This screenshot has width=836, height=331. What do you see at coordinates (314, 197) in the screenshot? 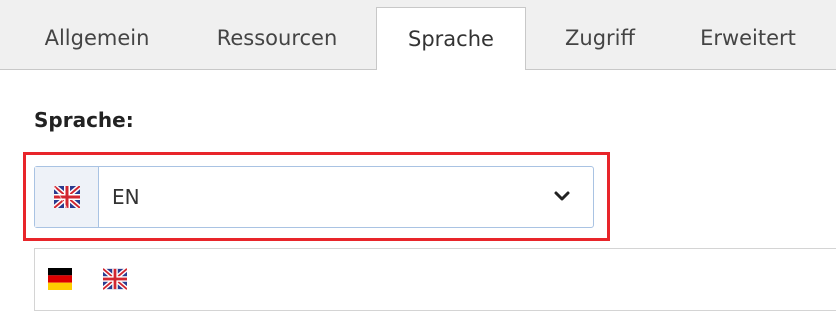
I see `language-select: EN` at bounding box center [314, 197].